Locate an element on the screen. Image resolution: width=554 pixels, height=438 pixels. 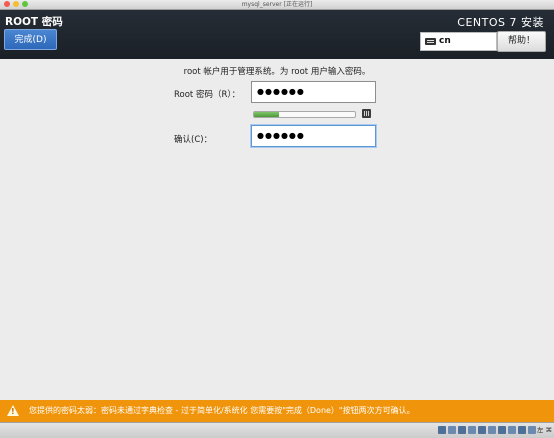
recording-icon is located at coordinates (512, 430).